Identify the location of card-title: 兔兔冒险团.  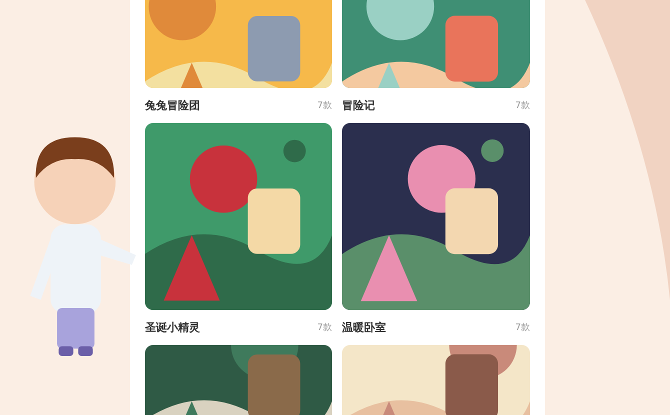
(172, 105).